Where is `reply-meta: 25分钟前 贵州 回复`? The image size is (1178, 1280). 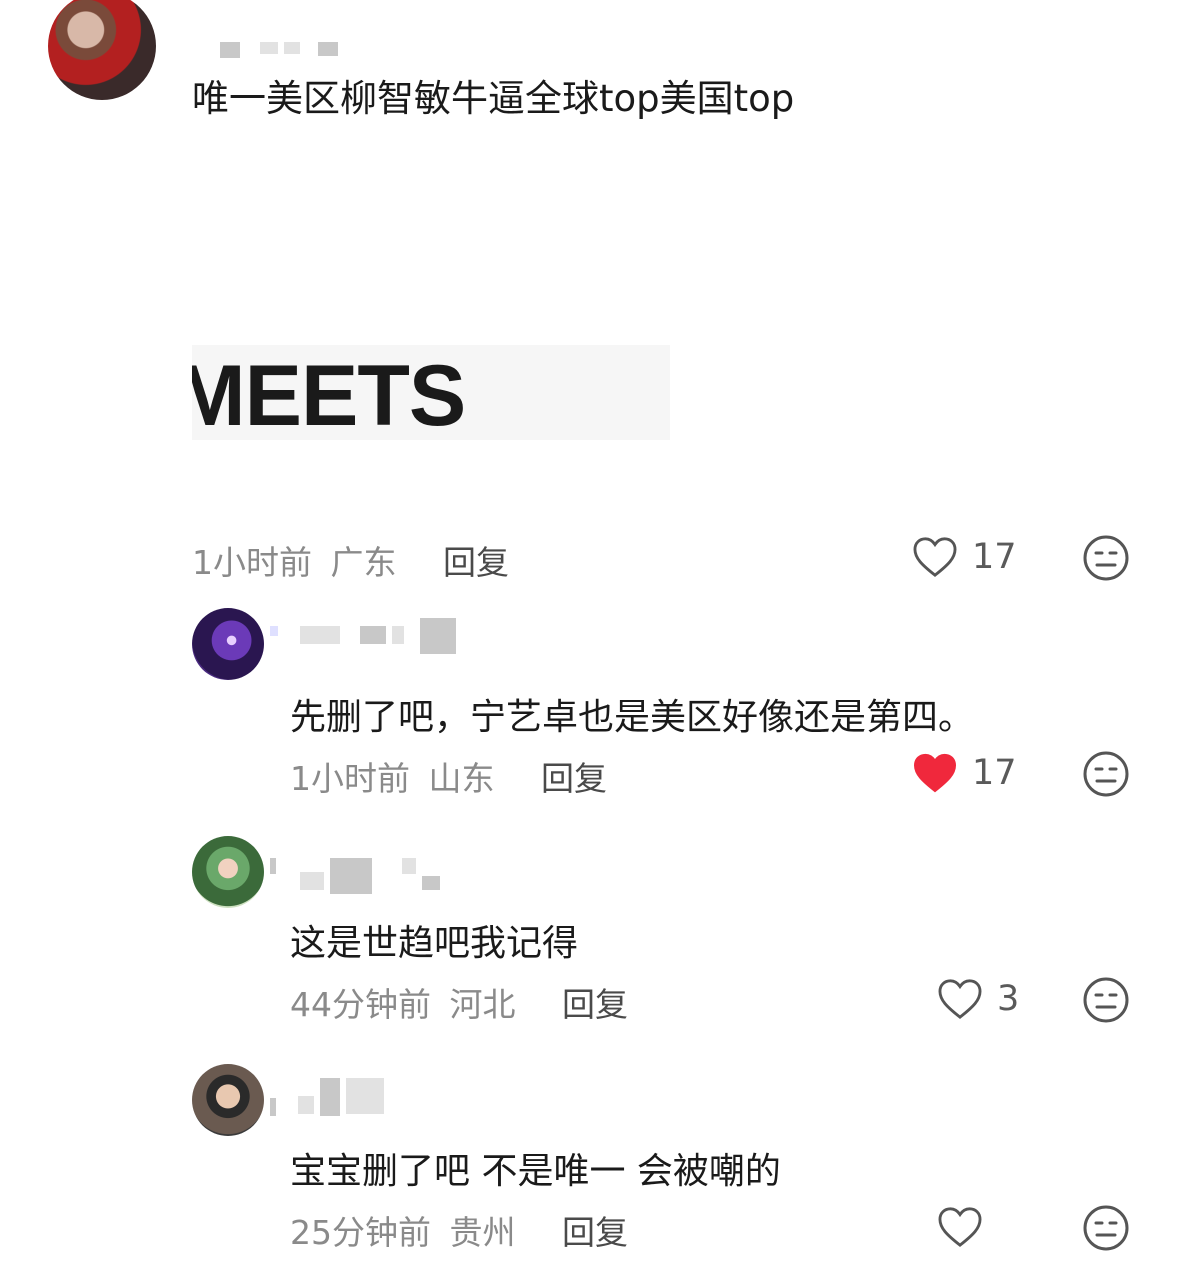 reply-meta: 25分钟前 贵州 回复 is located at coordinates (459, 1230).